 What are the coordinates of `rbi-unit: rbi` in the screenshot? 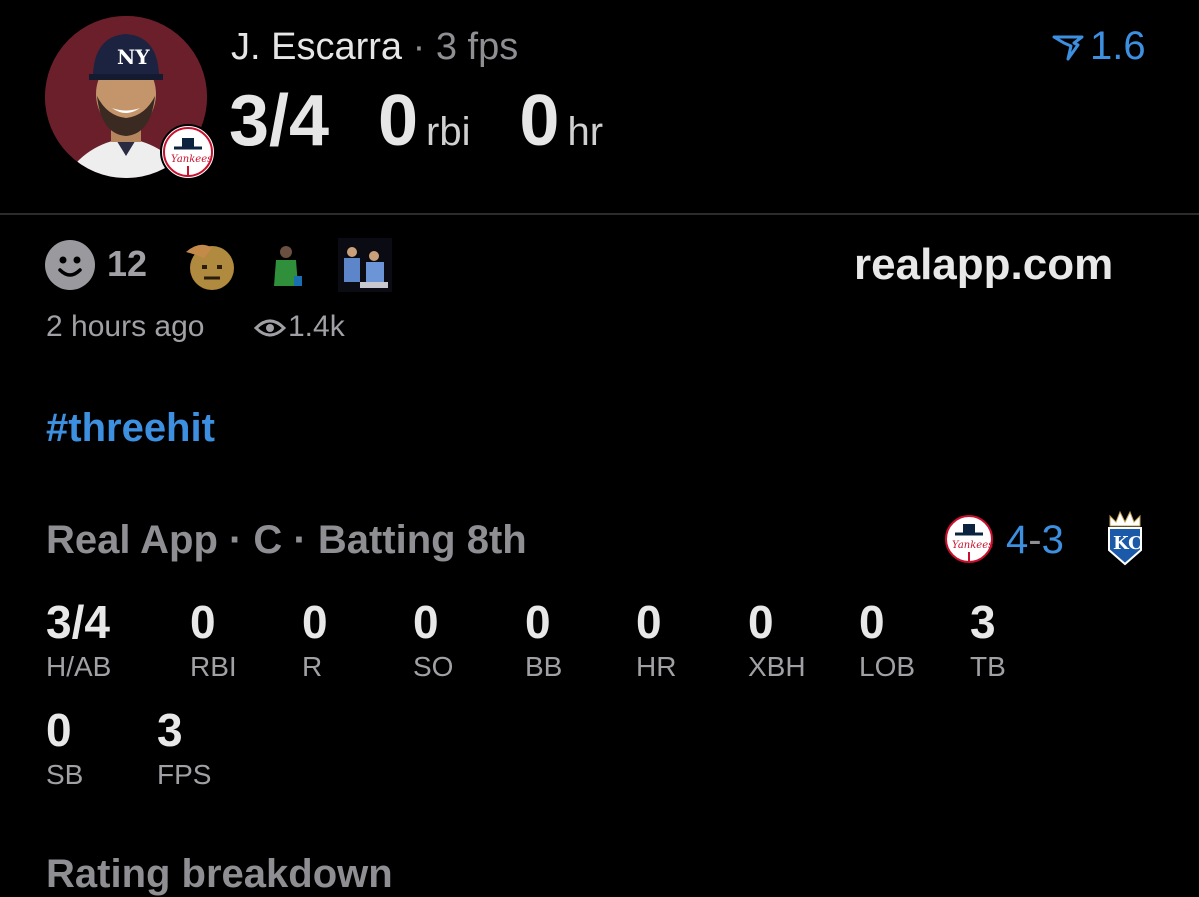 It's located at (448, 132).